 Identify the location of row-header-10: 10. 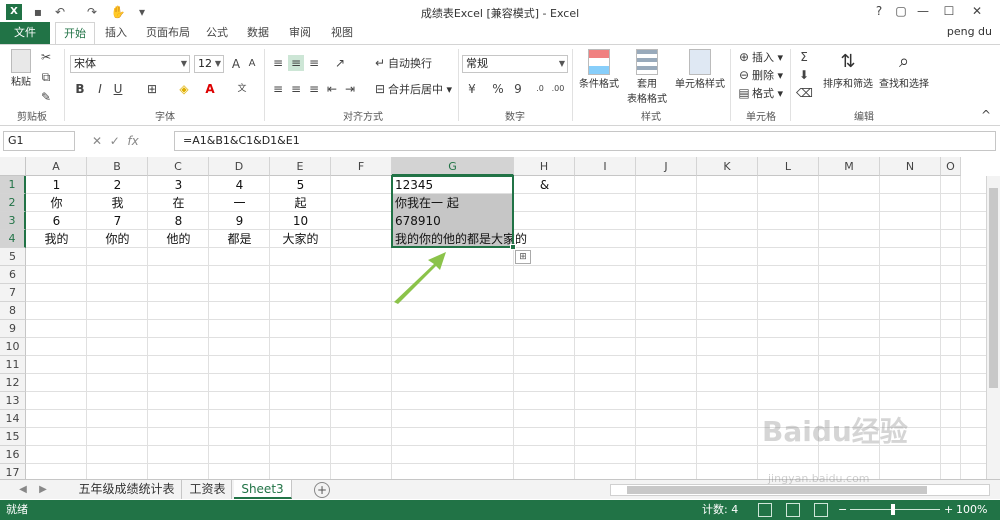
(13, 347).